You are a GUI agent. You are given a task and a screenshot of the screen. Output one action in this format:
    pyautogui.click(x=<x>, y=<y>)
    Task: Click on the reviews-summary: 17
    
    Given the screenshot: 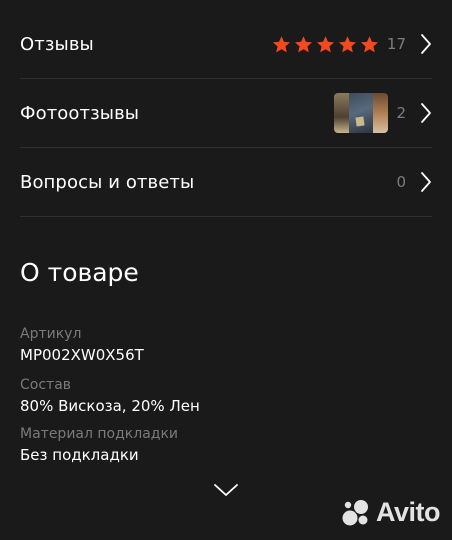 What is the action you would take?
    pyautogui.click(x=352, y=44)
    